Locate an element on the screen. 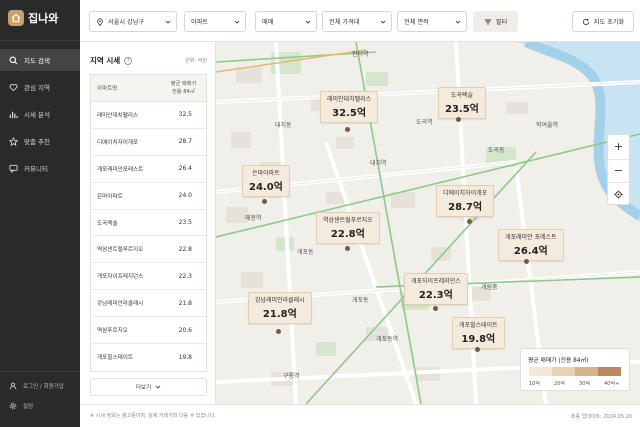 The height and width of the screenshot is (427, 640). table-row: 래미안대치팰리스 32.5 is located at coordinates (148, 115).